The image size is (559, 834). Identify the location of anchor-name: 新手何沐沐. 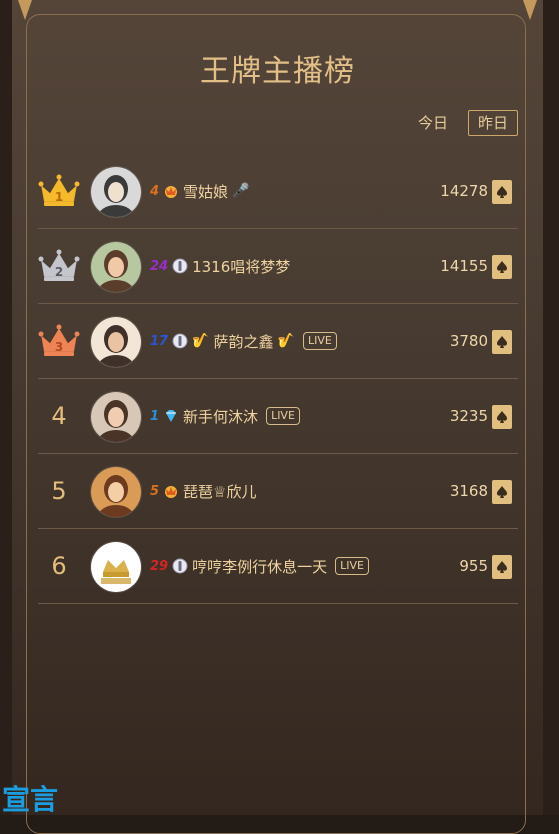
(220, 416).